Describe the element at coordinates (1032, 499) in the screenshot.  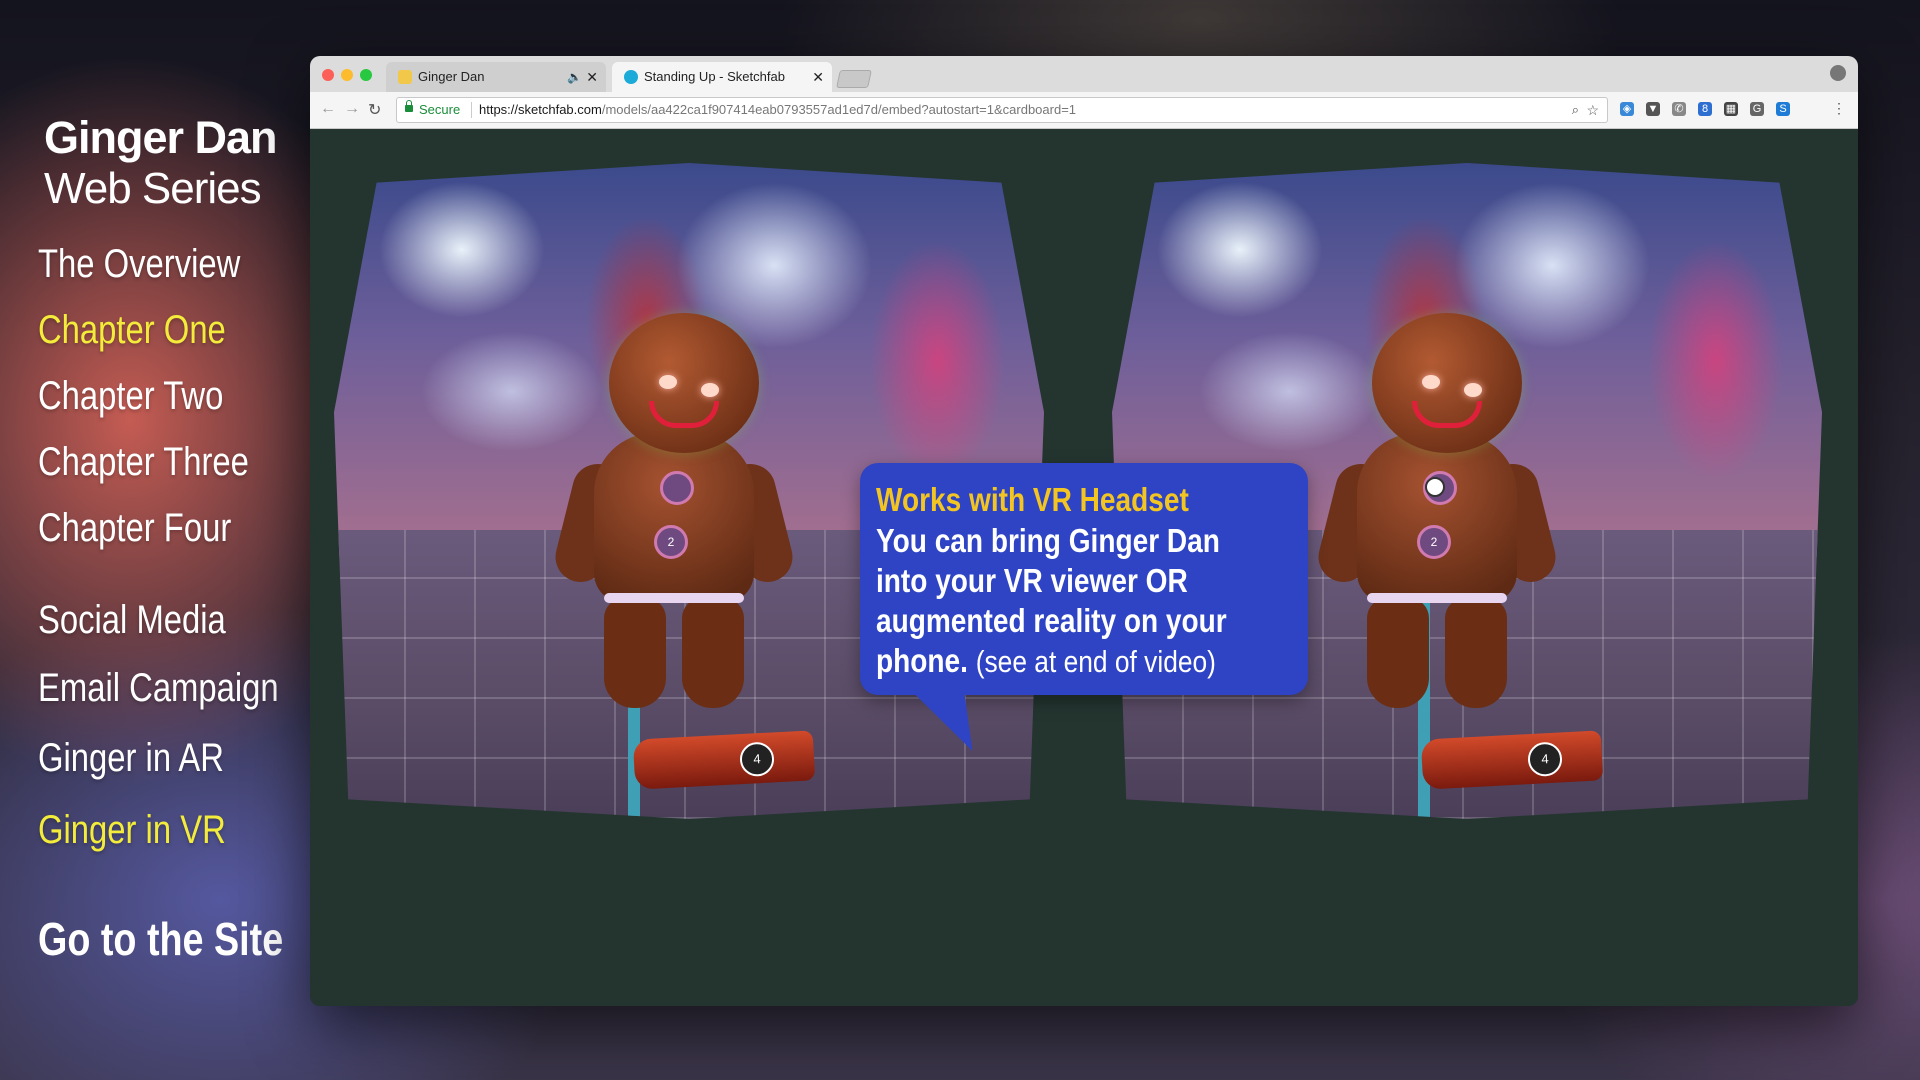
I see `callout-heading: Works with VR Headset` at that location.